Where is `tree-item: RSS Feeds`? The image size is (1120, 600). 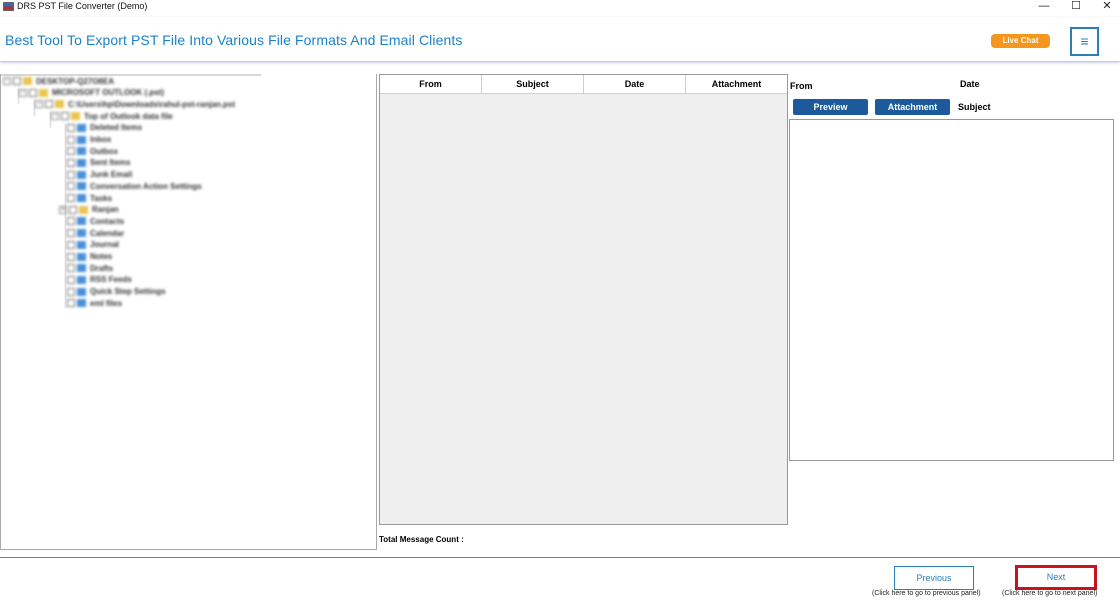 tree-item: RSS Feeds is located at coordinates (99, 280).